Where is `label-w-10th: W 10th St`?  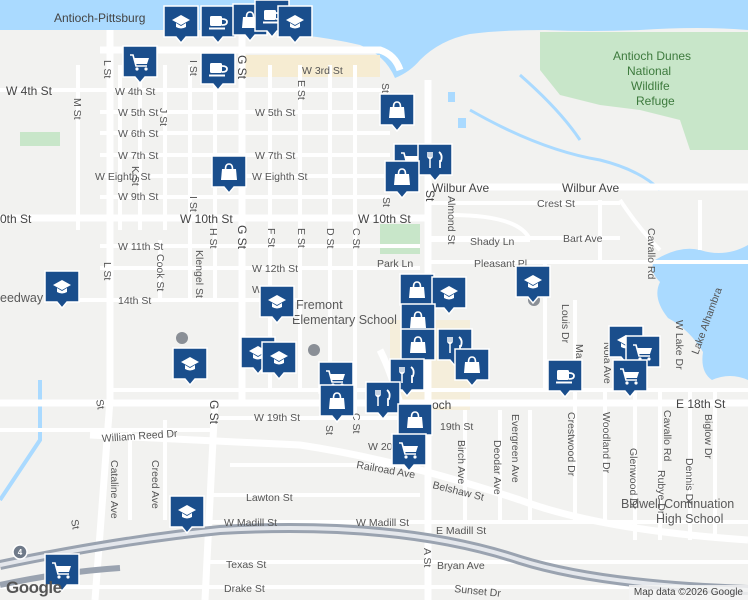 label-w-10th: W 10th St is located at coordinates (206, 219).